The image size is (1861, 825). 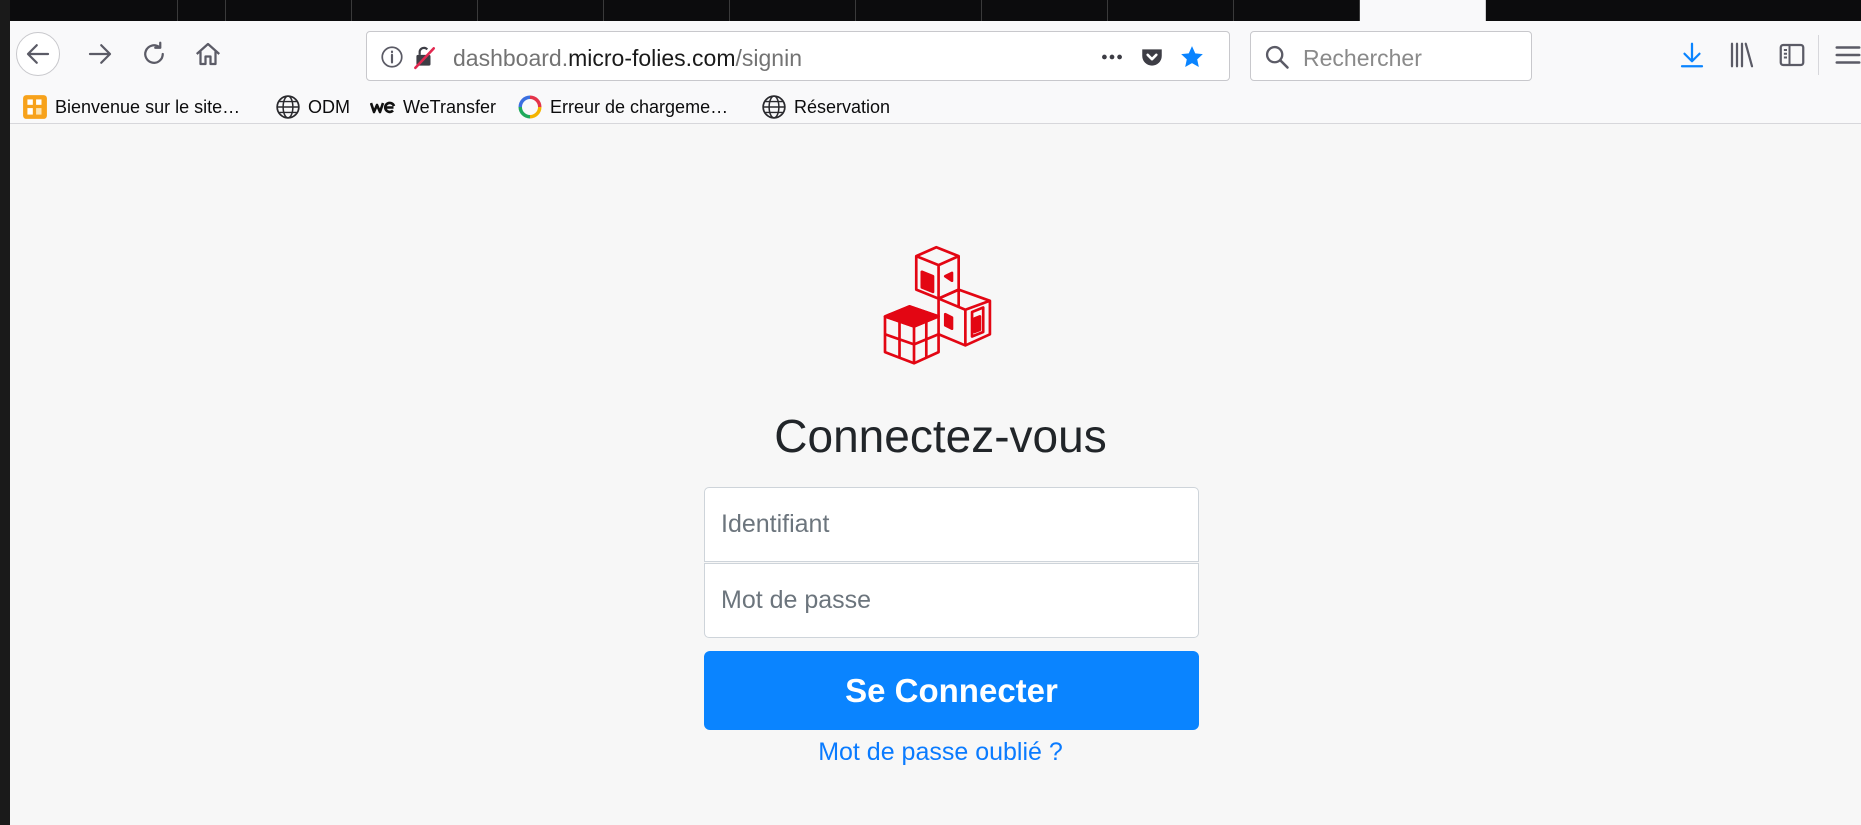 I want to click on library-icon, so click(x=1742, y=55).